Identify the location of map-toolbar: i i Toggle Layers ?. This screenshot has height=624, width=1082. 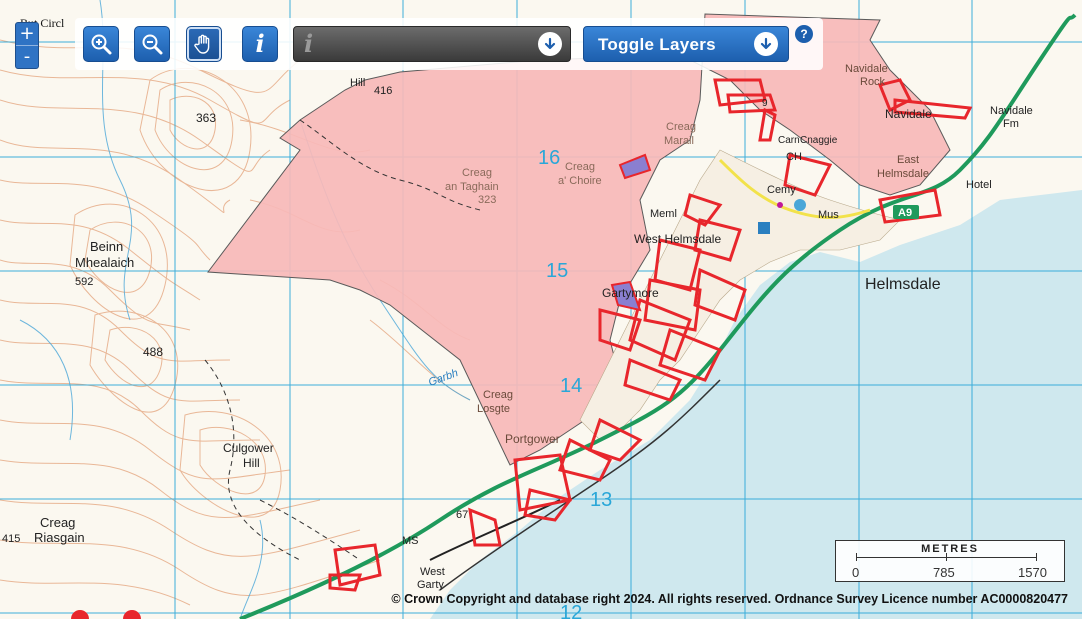
(449, 44).